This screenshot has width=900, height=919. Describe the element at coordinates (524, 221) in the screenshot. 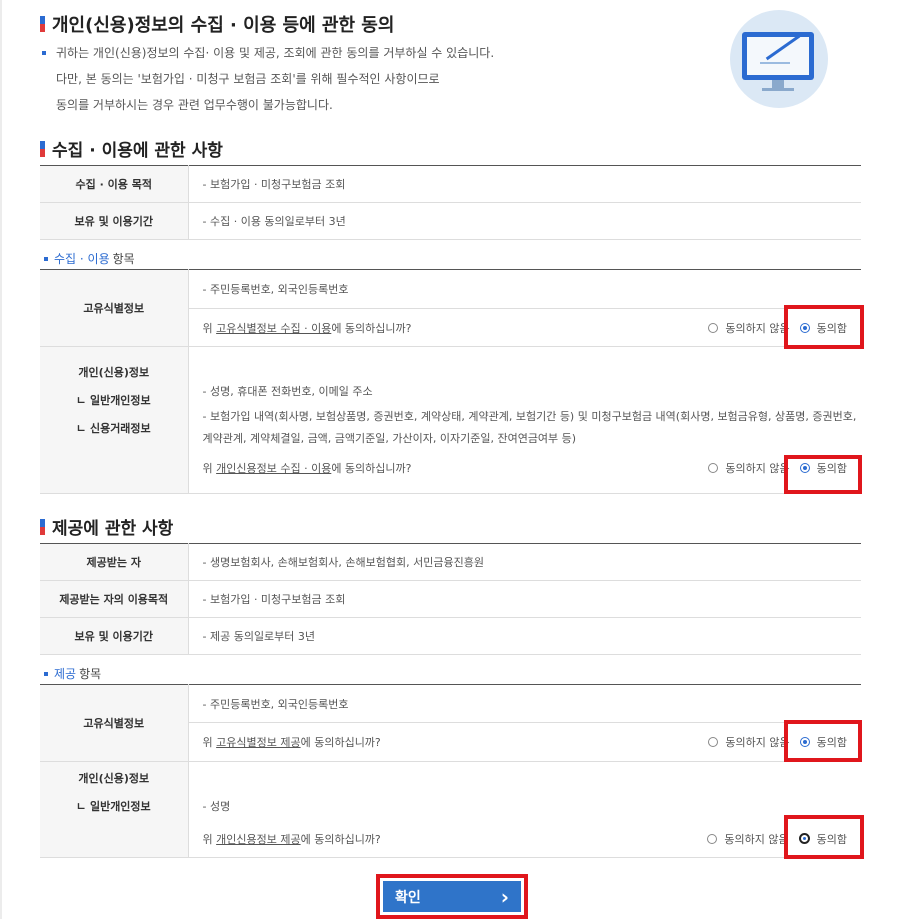

I see `row-value: - 수집 · 이용 동의일로부터 3년` at that location.